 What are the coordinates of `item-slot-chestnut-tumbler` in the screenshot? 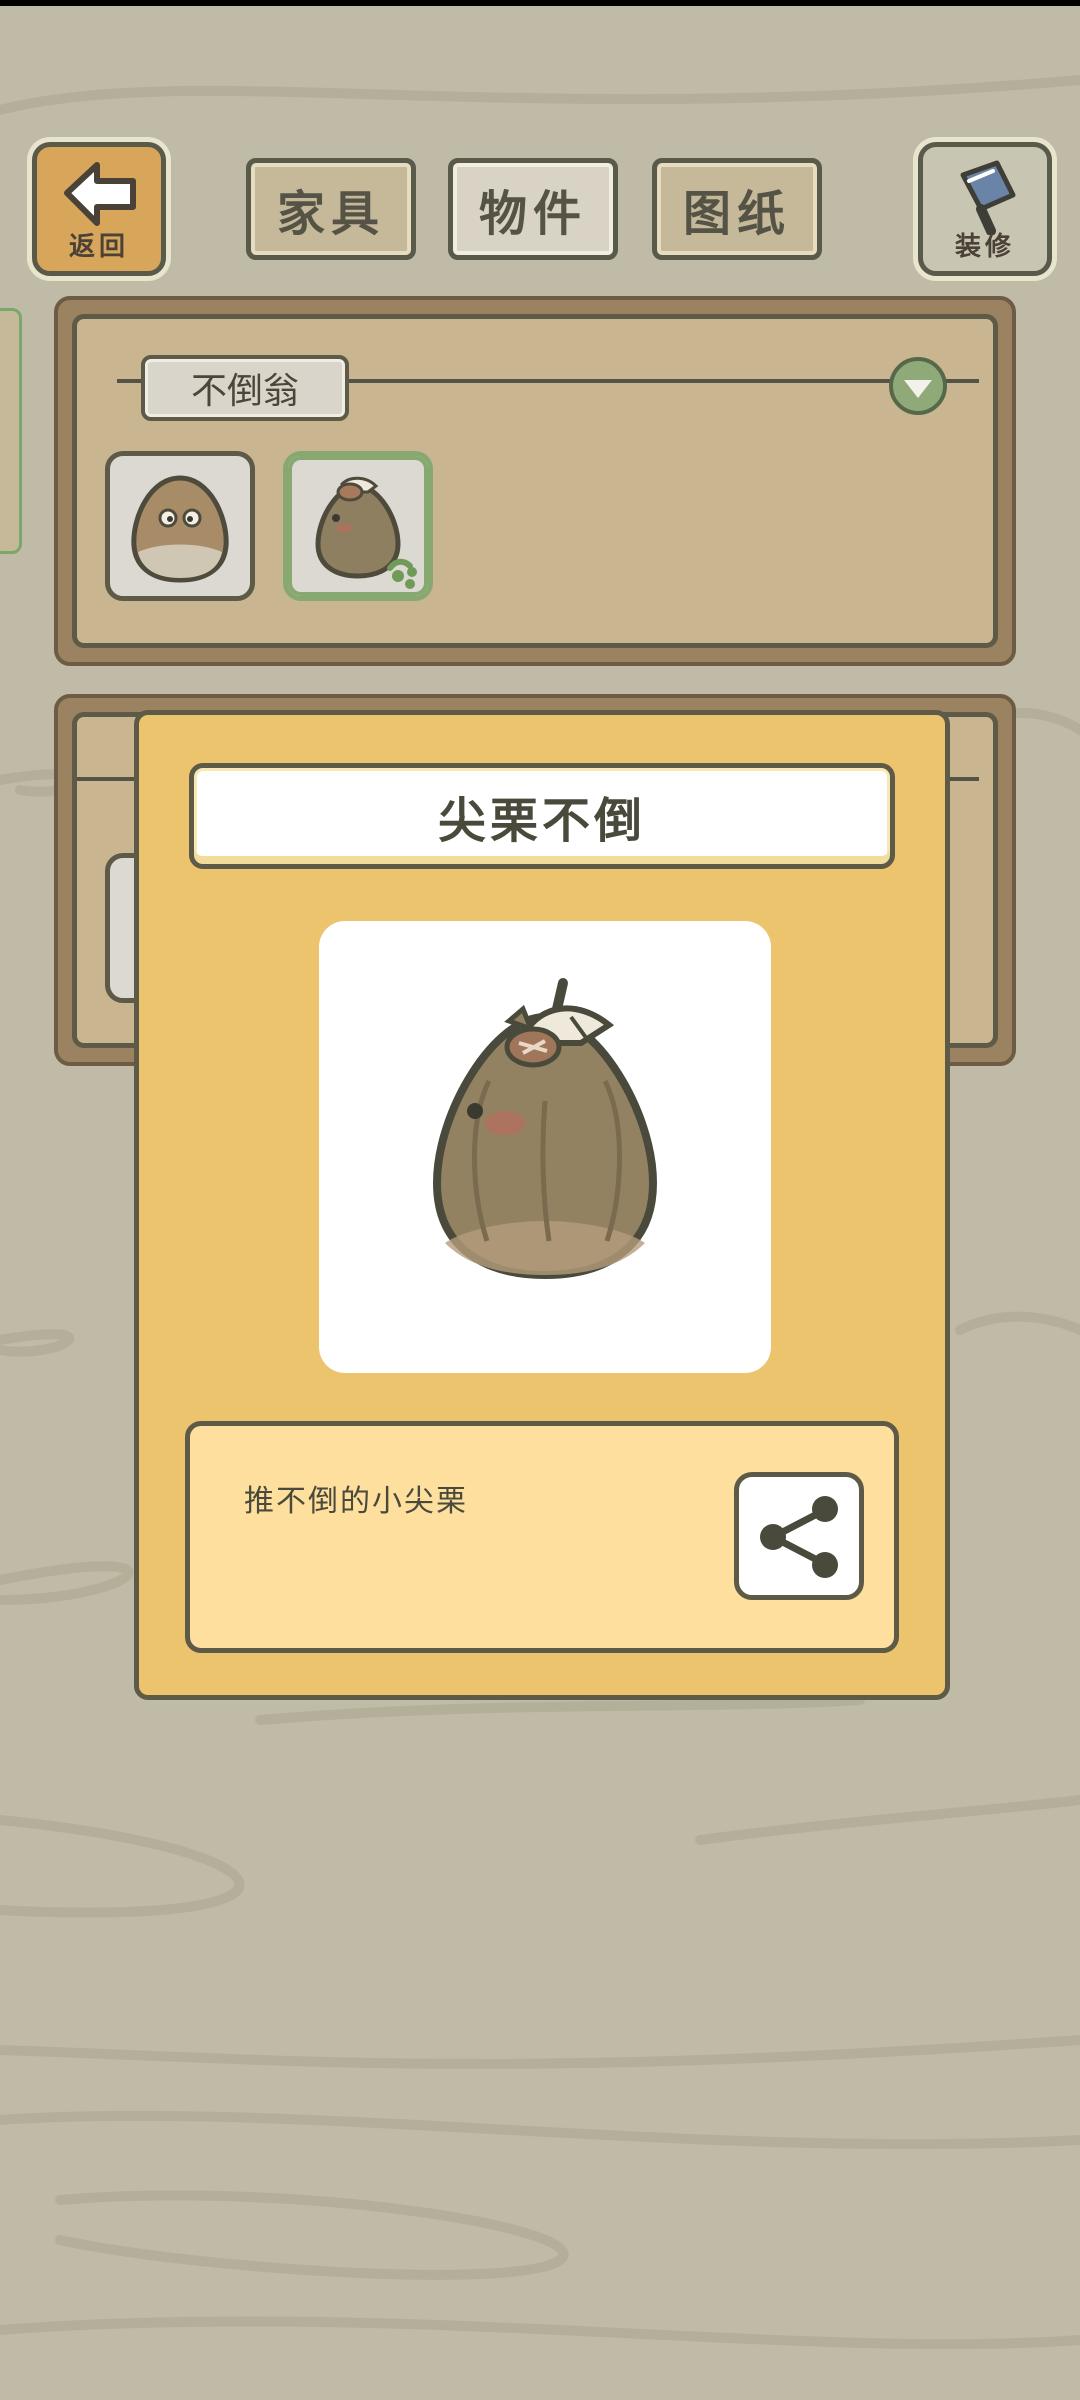 It's located at (358, 526).